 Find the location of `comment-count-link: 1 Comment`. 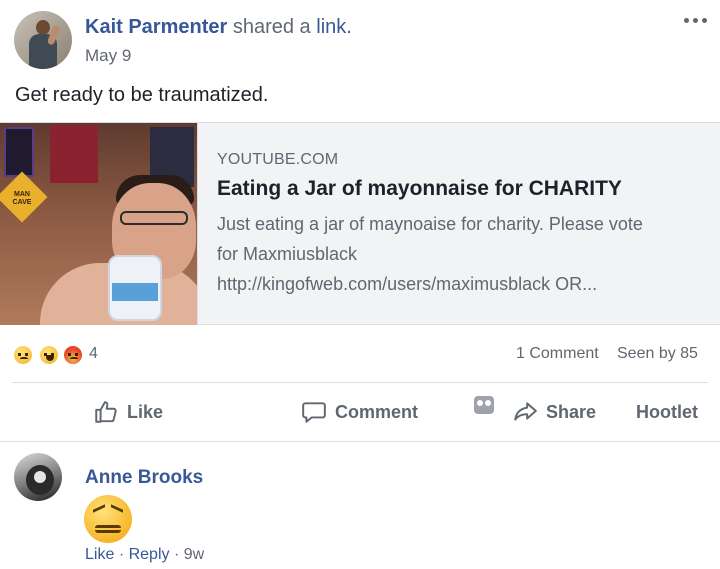

comment-count-link: 1 Comment is located at coordinates (557, 354).